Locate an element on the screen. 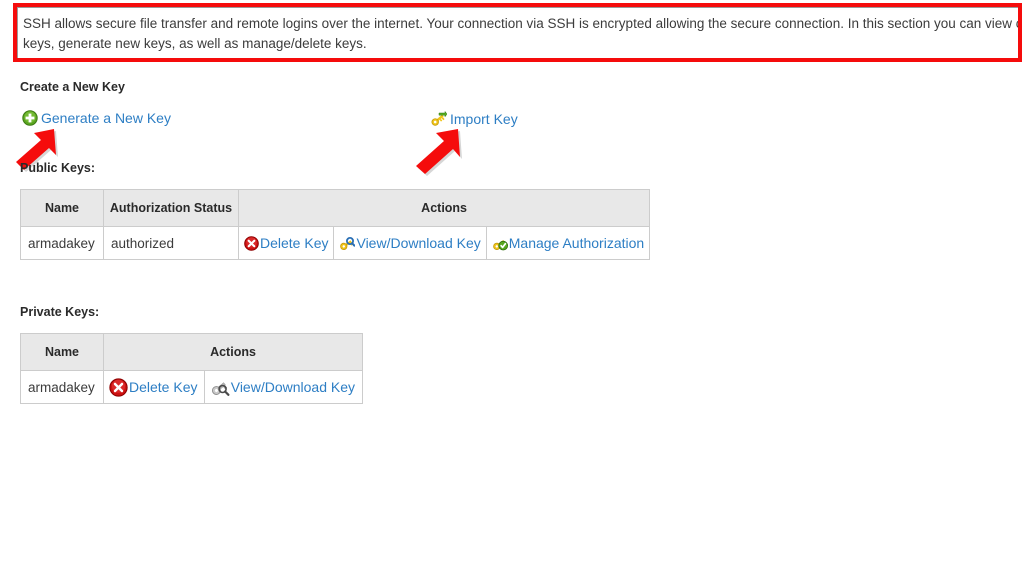  import-key-label: Import Key is located at coordinates (484, 119).